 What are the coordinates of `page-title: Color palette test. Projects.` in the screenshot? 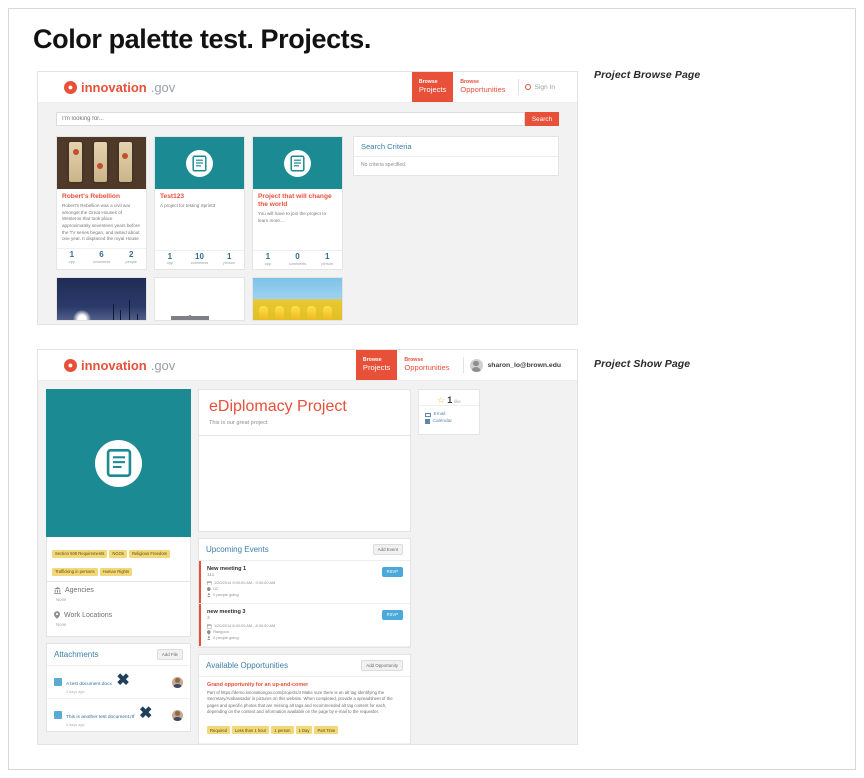 It's located at (202, 39).